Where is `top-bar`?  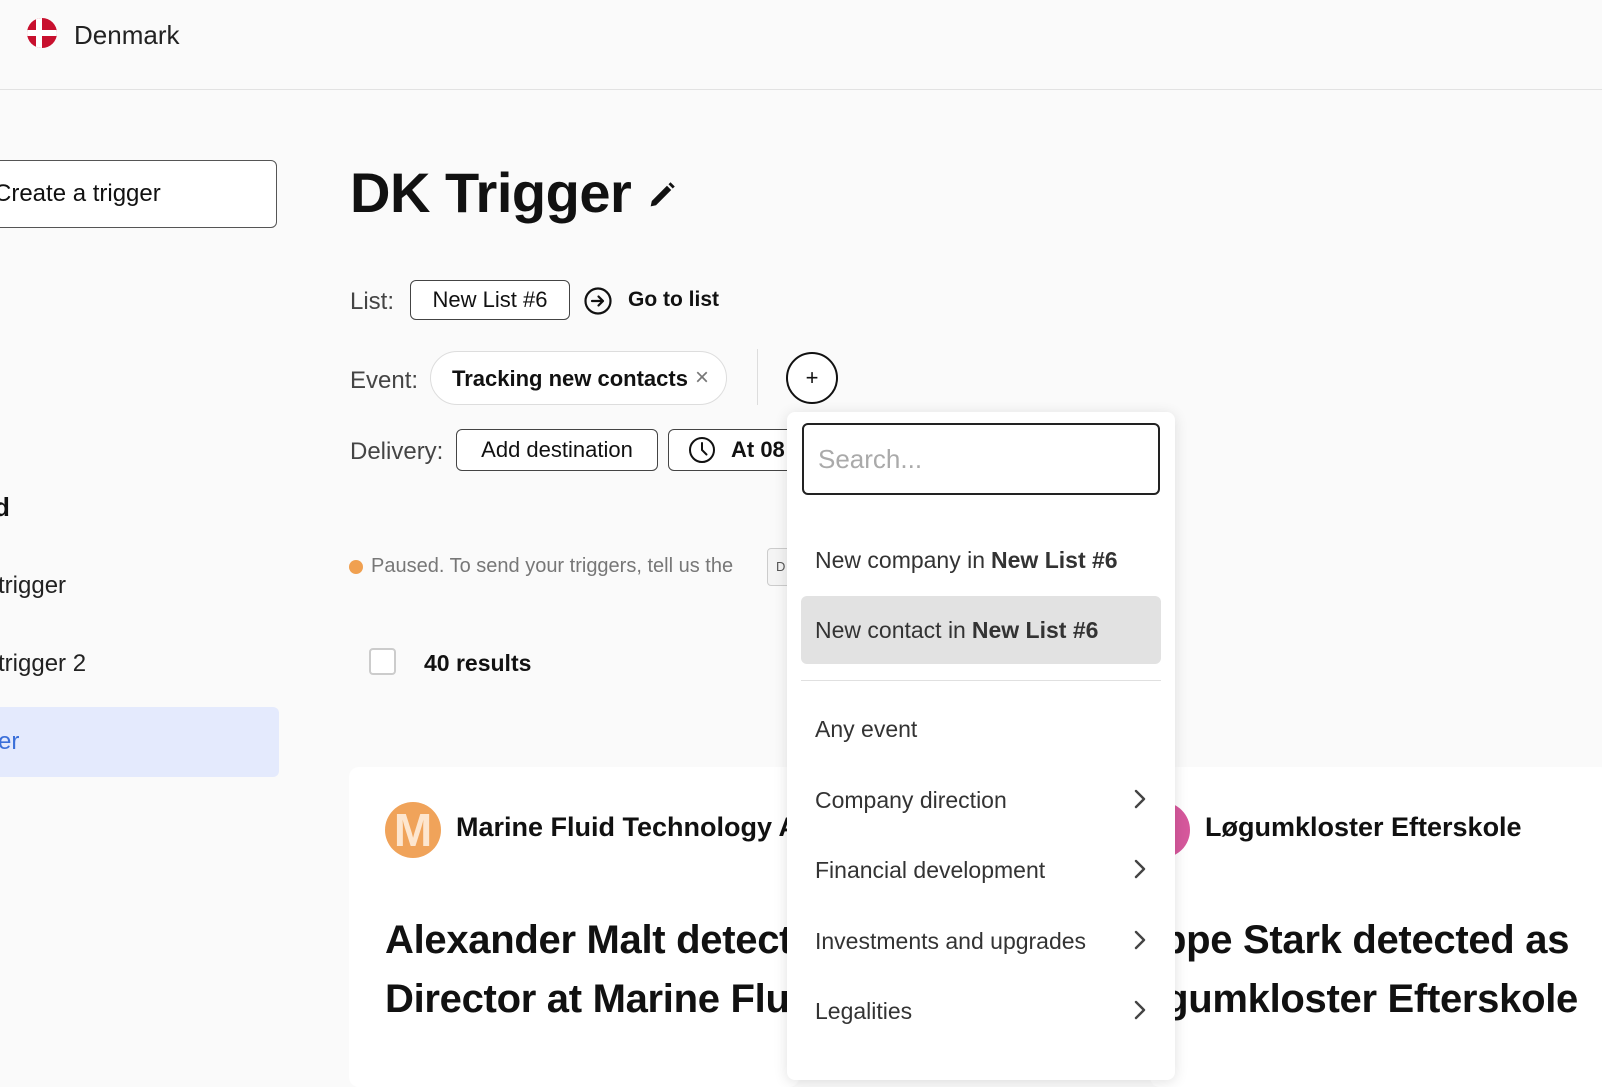
top-bar is located at coordinates (801, 45).